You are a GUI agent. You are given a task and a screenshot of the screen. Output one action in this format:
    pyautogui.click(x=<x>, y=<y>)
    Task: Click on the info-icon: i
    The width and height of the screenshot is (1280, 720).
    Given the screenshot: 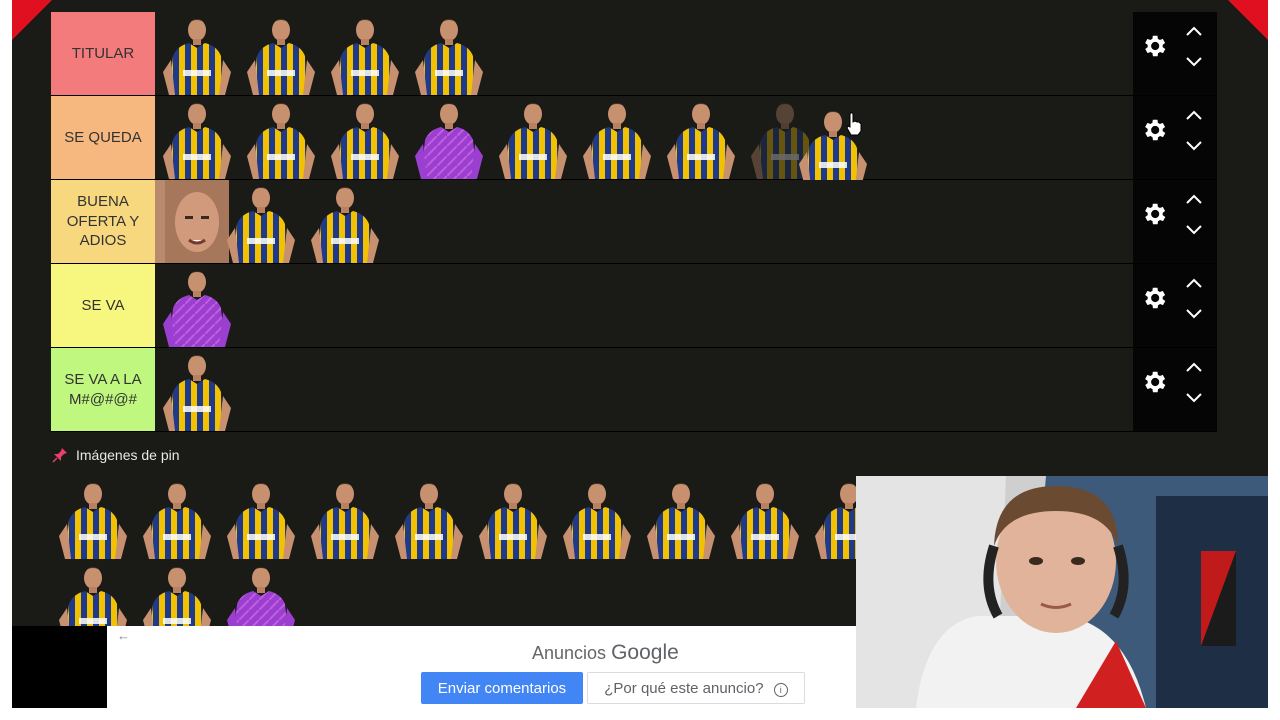 What is the action you would take?
    pyautogui.click(x=780, y=689)
    